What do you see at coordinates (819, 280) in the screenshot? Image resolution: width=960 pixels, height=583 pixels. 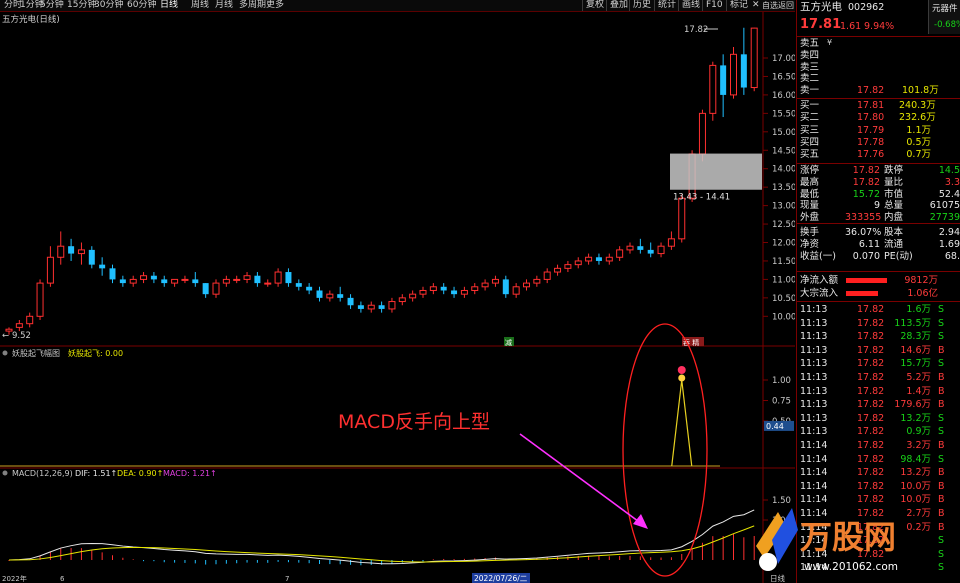 I see `flow-label-0: 净流入额` at bounding box center [819, 280].